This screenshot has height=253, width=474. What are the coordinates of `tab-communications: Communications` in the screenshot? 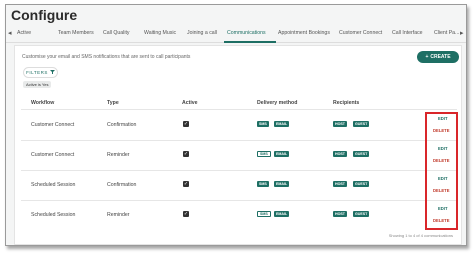 It's located at (246, 33).